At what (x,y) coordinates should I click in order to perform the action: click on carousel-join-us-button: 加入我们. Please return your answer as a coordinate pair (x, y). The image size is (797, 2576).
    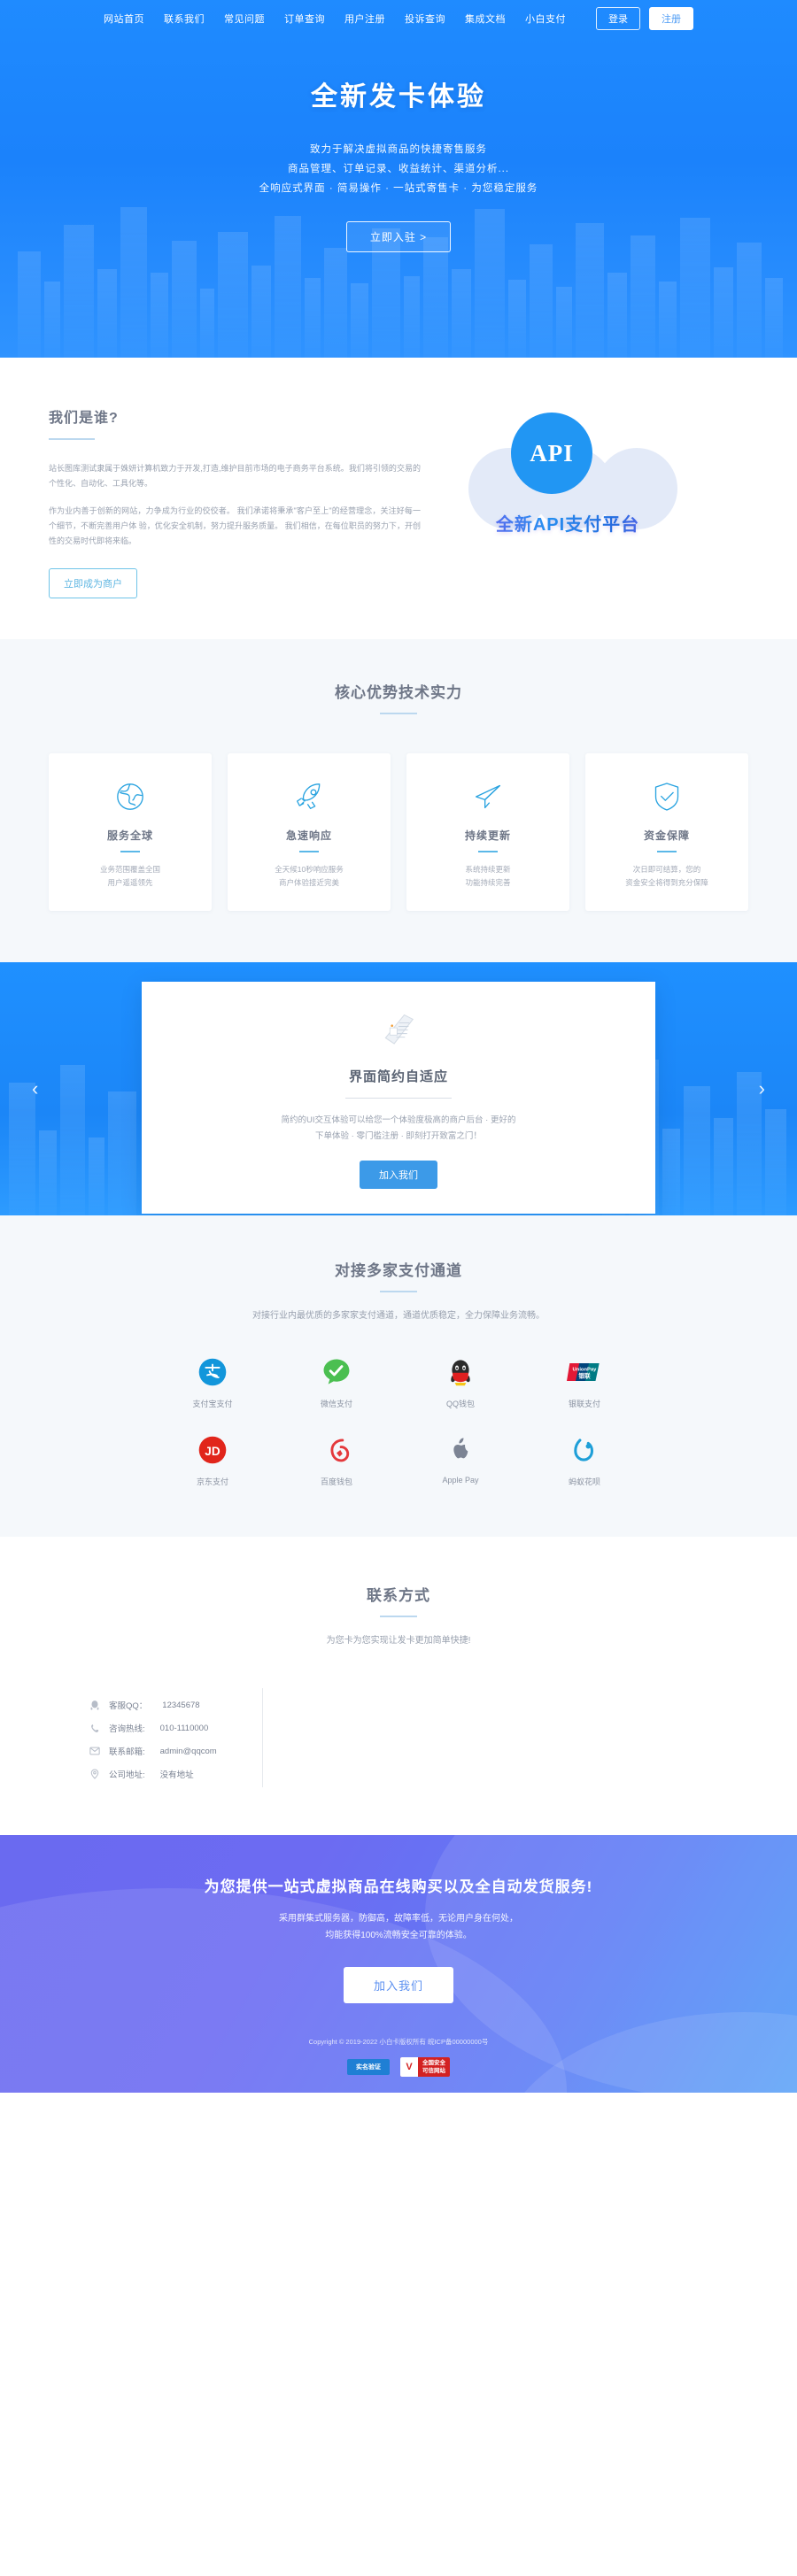
    Looking at the image, I should click on (398, 1175).